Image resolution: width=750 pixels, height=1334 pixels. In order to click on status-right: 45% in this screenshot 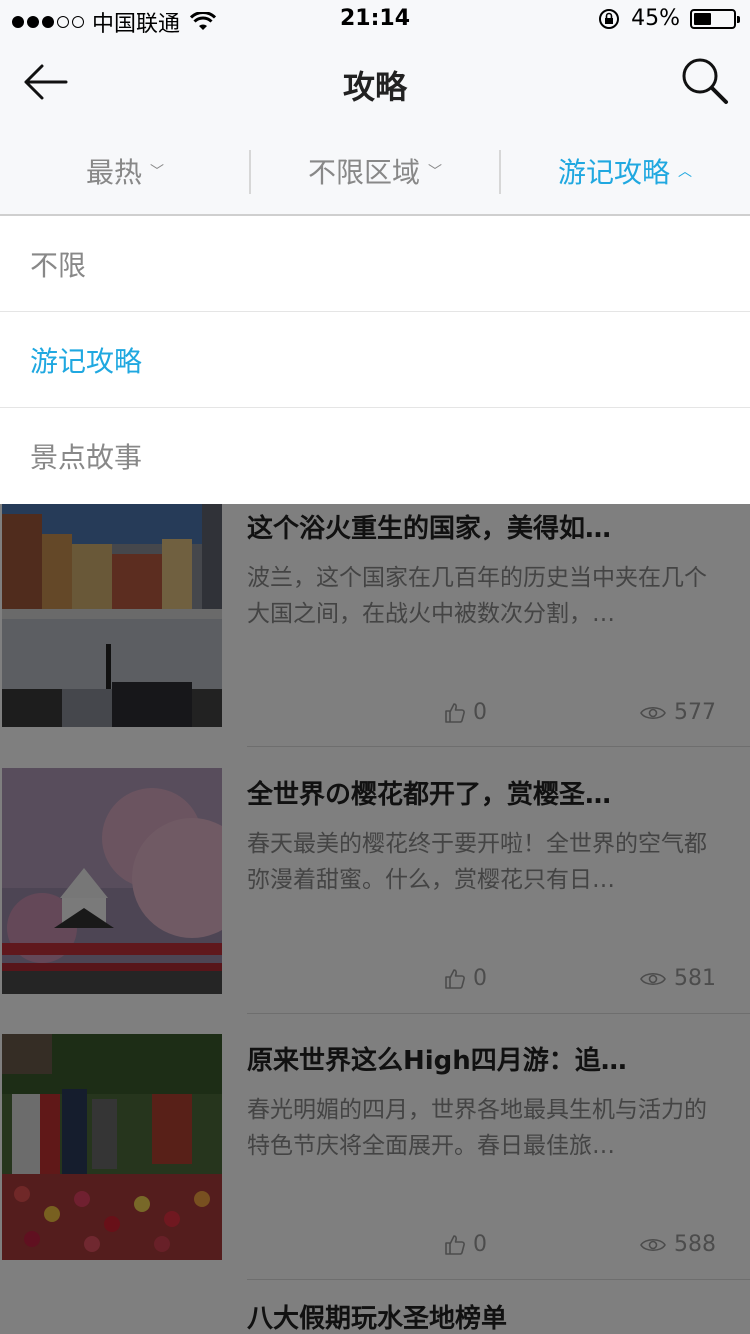, I will do `click(668, 18)`.